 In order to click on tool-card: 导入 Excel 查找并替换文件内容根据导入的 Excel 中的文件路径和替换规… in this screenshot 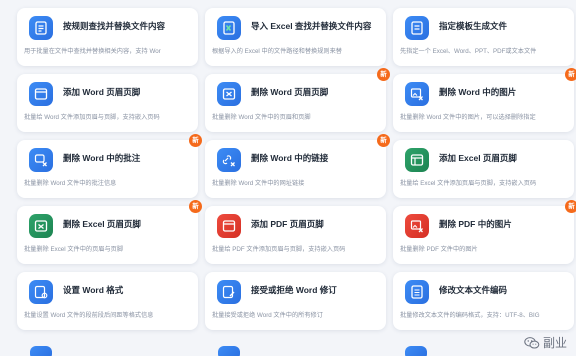, I will do `click(295, 37)`.